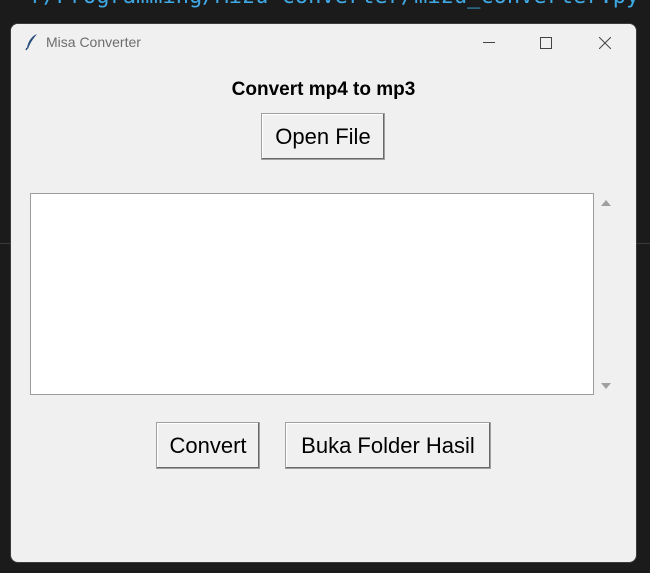 The height and width of the screenshot is (573, 650). Describe the element at coordinates (323, 136) in the screenshot. I see `open-file-button: Open File` at that location.